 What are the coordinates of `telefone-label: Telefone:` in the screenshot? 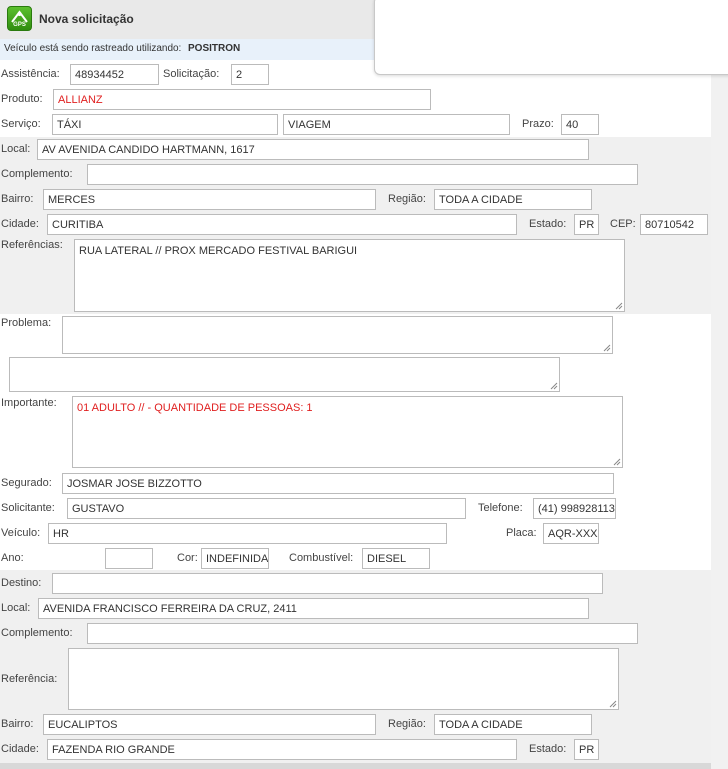 It's located at (500, 508).